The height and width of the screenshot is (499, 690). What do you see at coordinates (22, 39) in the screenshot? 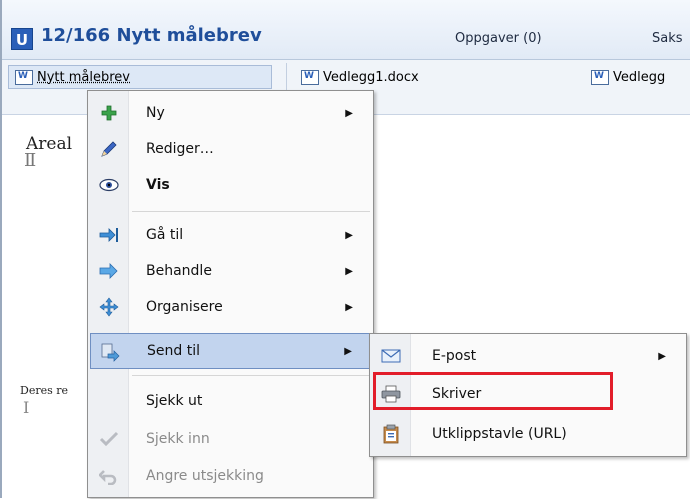
I see `app-badge-icon: U` at bounding box center [22, 39].